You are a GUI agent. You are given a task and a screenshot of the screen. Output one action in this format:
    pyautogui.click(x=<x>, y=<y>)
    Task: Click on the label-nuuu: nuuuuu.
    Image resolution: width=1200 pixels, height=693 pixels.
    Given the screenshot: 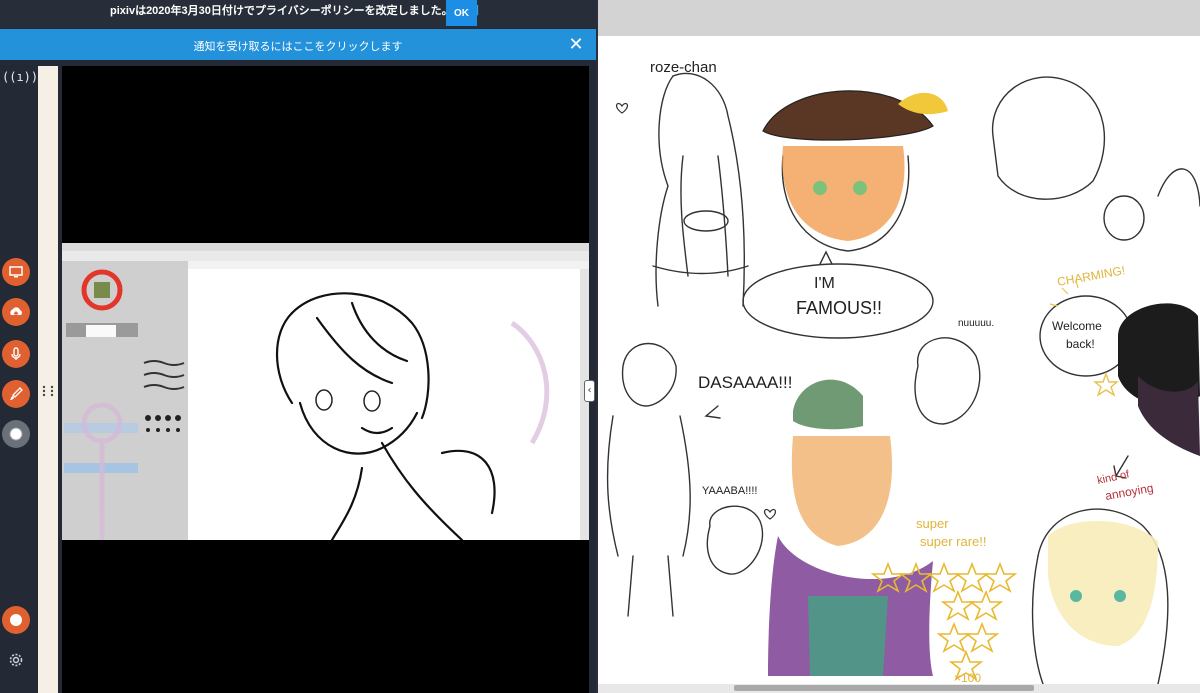 What is the action you would take?
    pyautogui.click(x=976, y=323)
    